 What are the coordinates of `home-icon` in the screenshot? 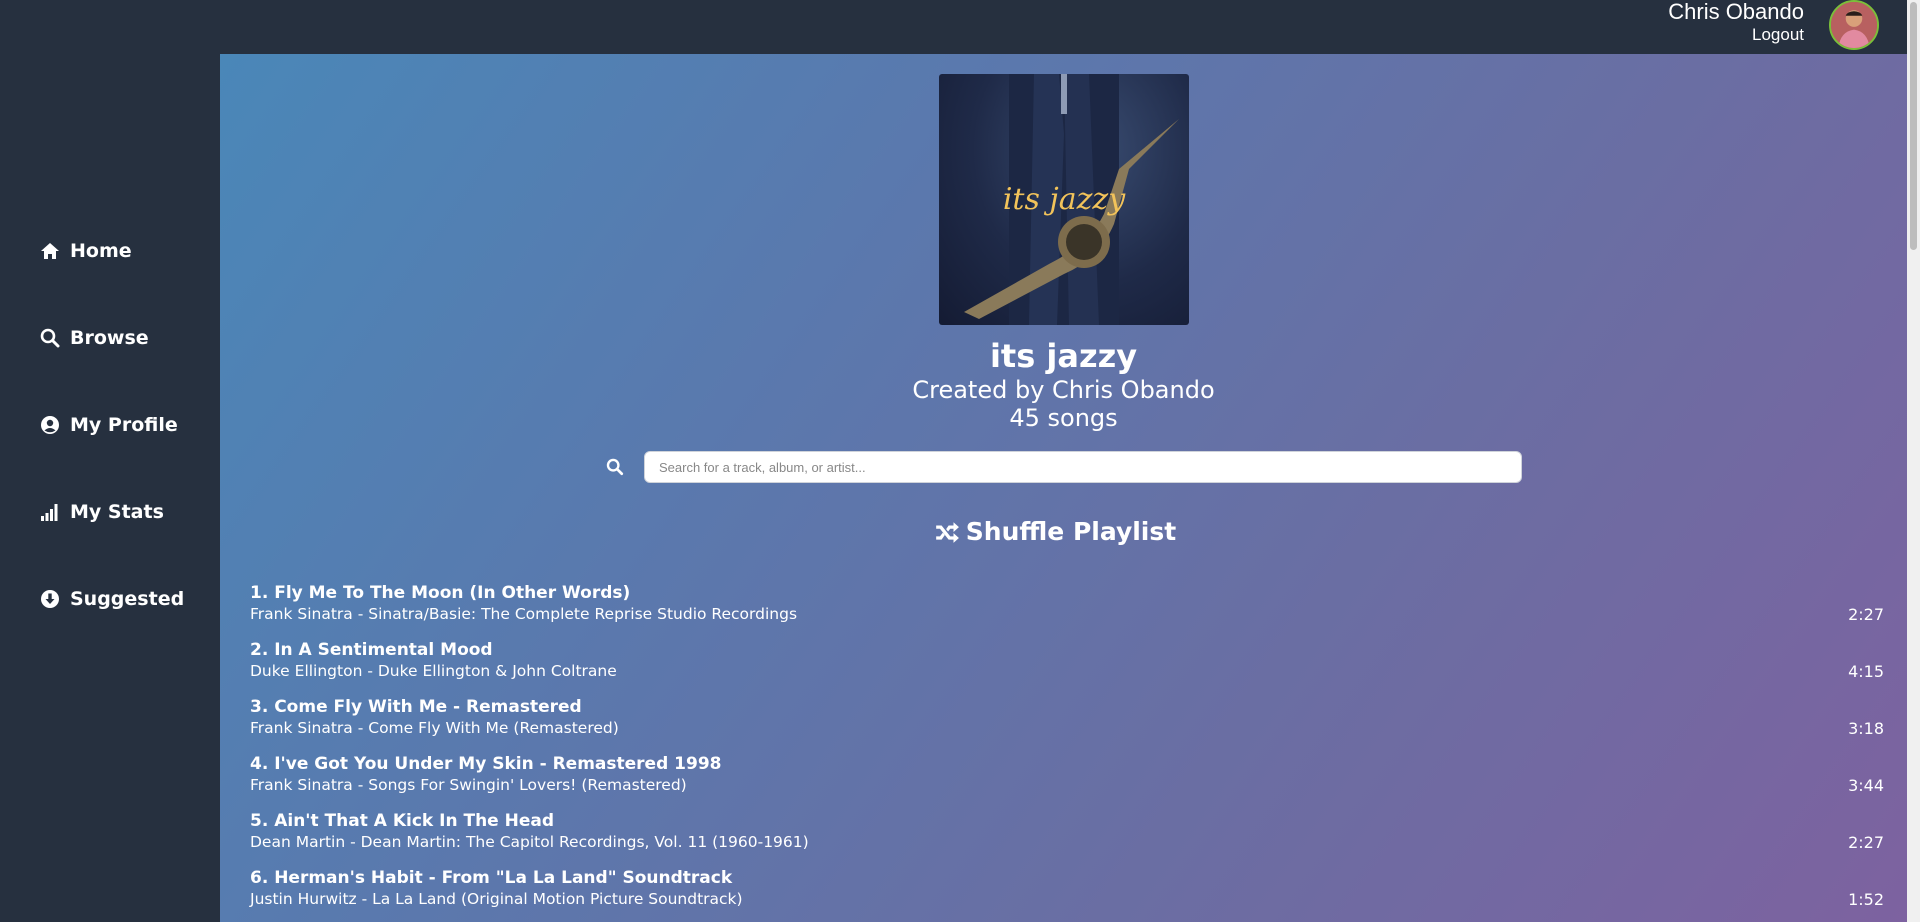 It's located at (50, 251).